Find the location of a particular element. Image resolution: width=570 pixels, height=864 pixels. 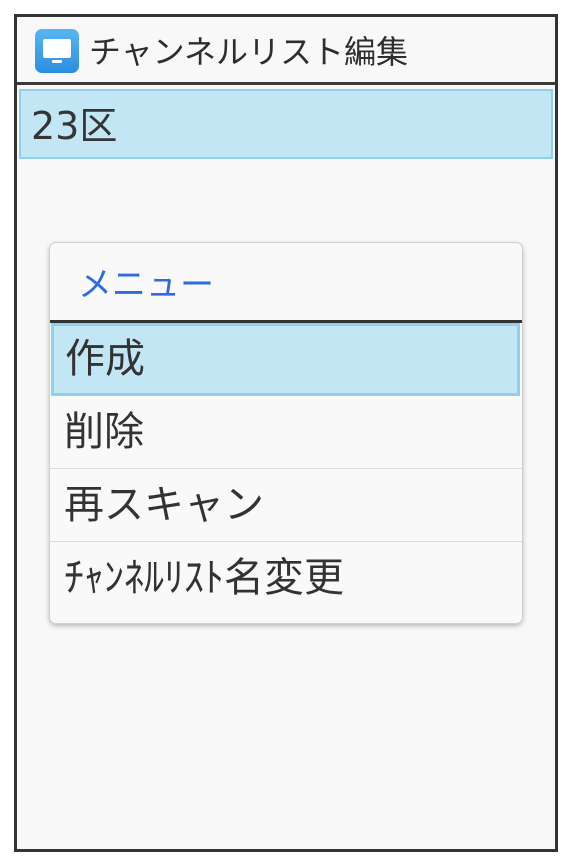

menu-item-label: 作成 is located at coordinates (105, 359).